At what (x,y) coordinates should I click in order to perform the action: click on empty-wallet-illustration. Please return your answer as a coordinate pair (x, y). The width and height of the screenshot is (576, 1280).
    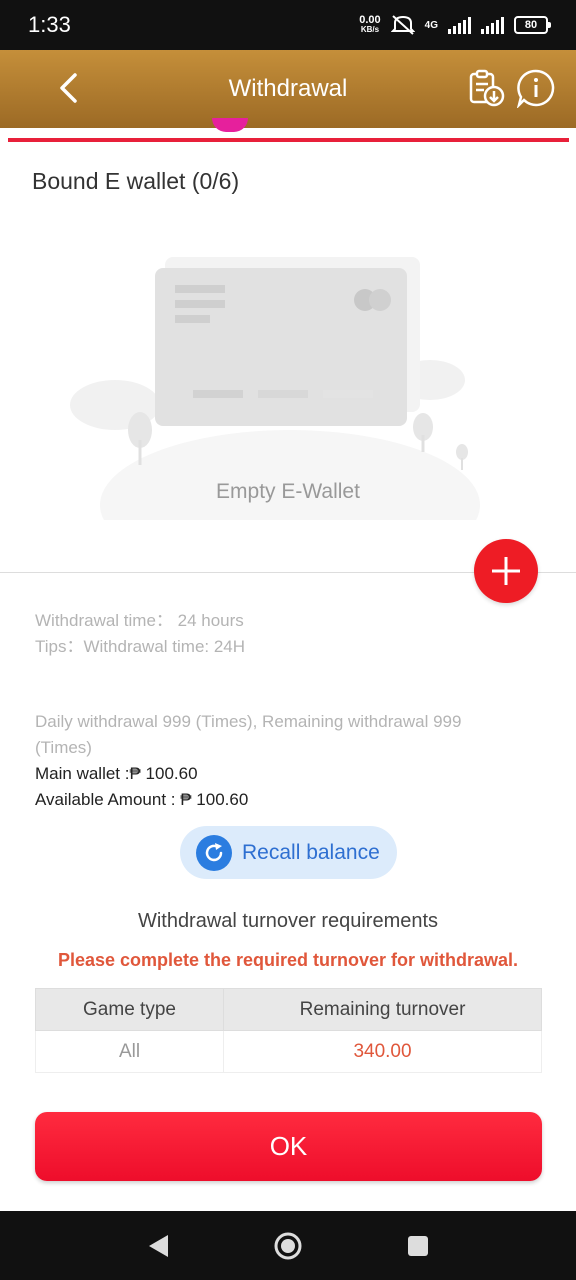
    Looking at the image, I should click on (275, 388).